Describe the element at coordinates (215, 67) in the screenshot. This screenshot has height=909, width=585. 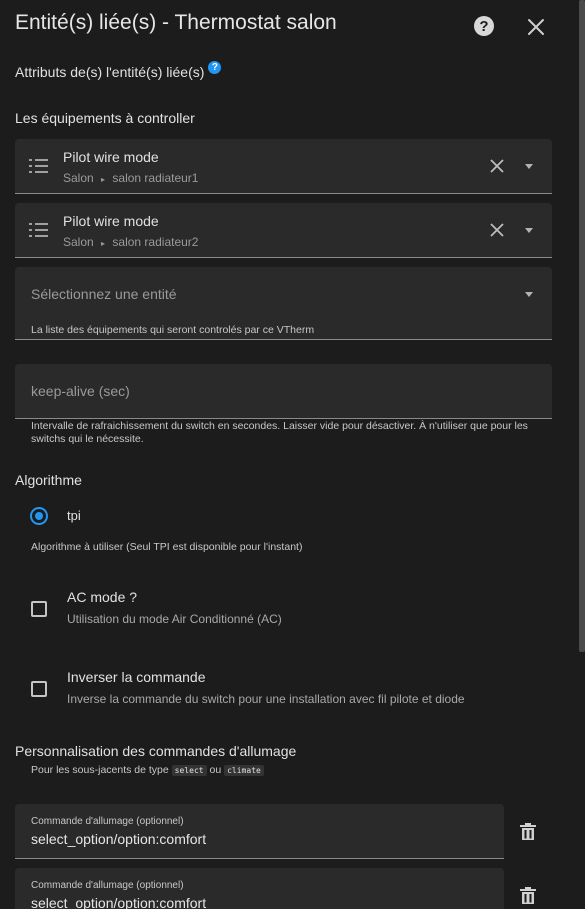
I see `info-icon: ?` at that location.